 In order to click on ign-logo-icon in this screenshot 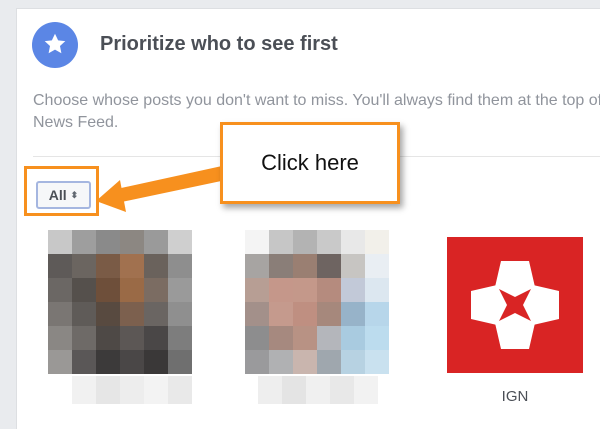, I will do `click(515, 305)`.